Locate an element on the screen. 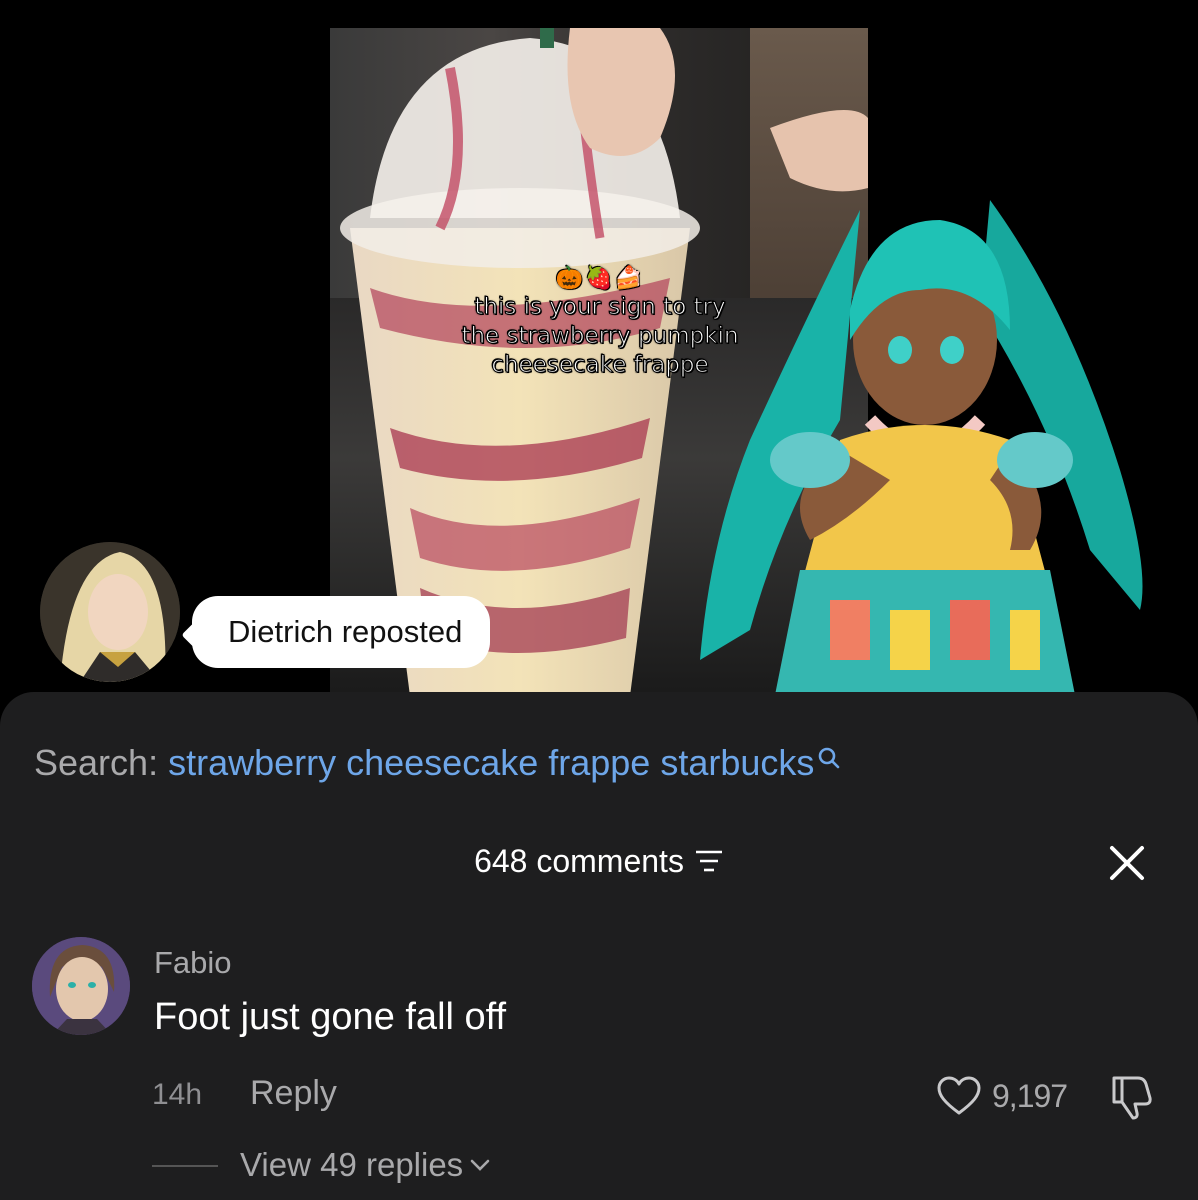 The image size is (1198, 1200). search-query-link: strawberry cheesecake frappe starbucks is located at coordinates (491, 762).